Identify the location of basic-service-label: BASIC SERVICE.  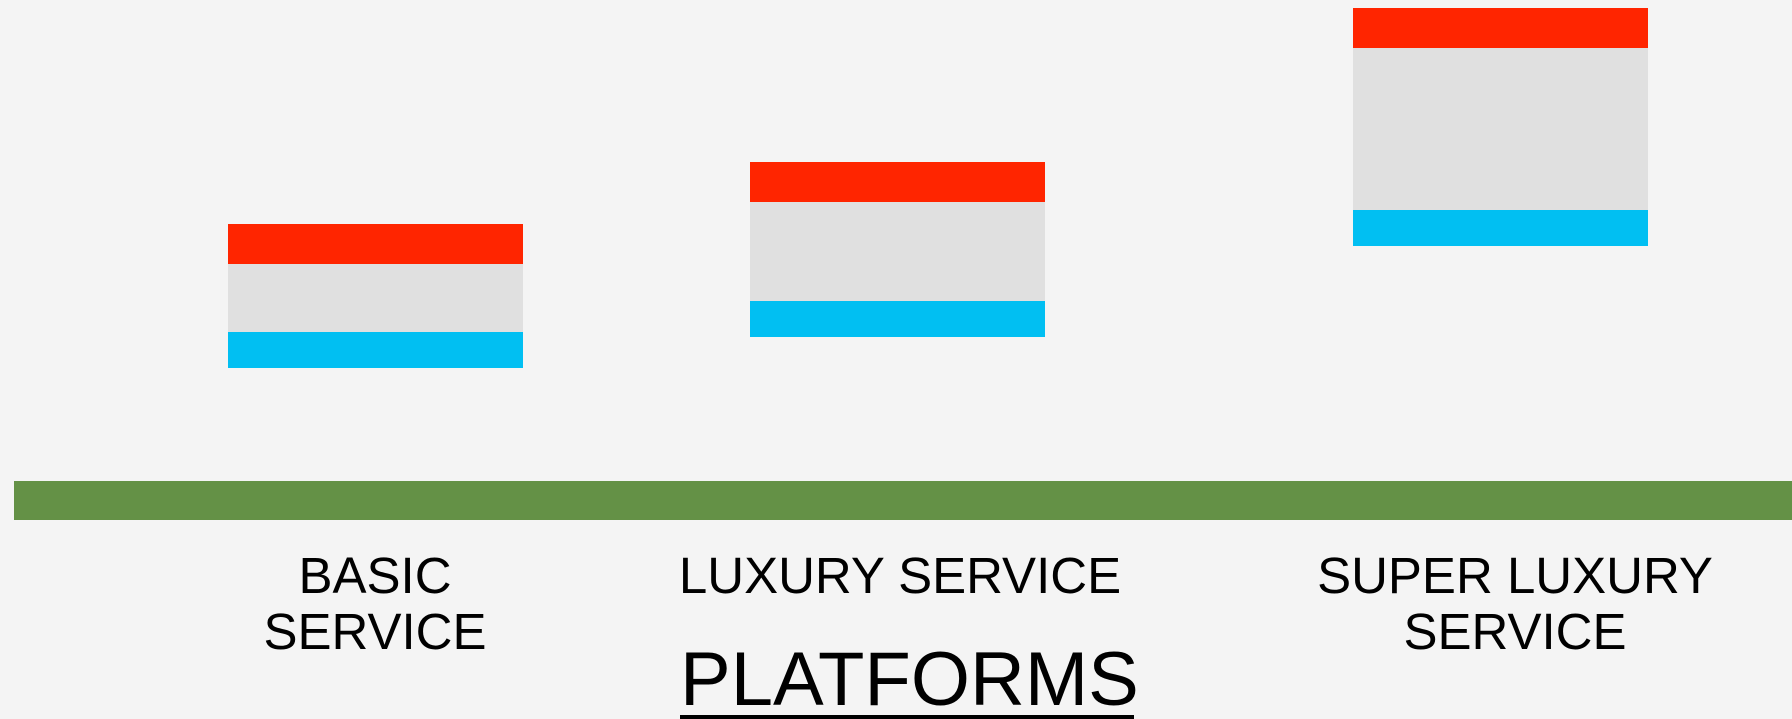
(375, 603).